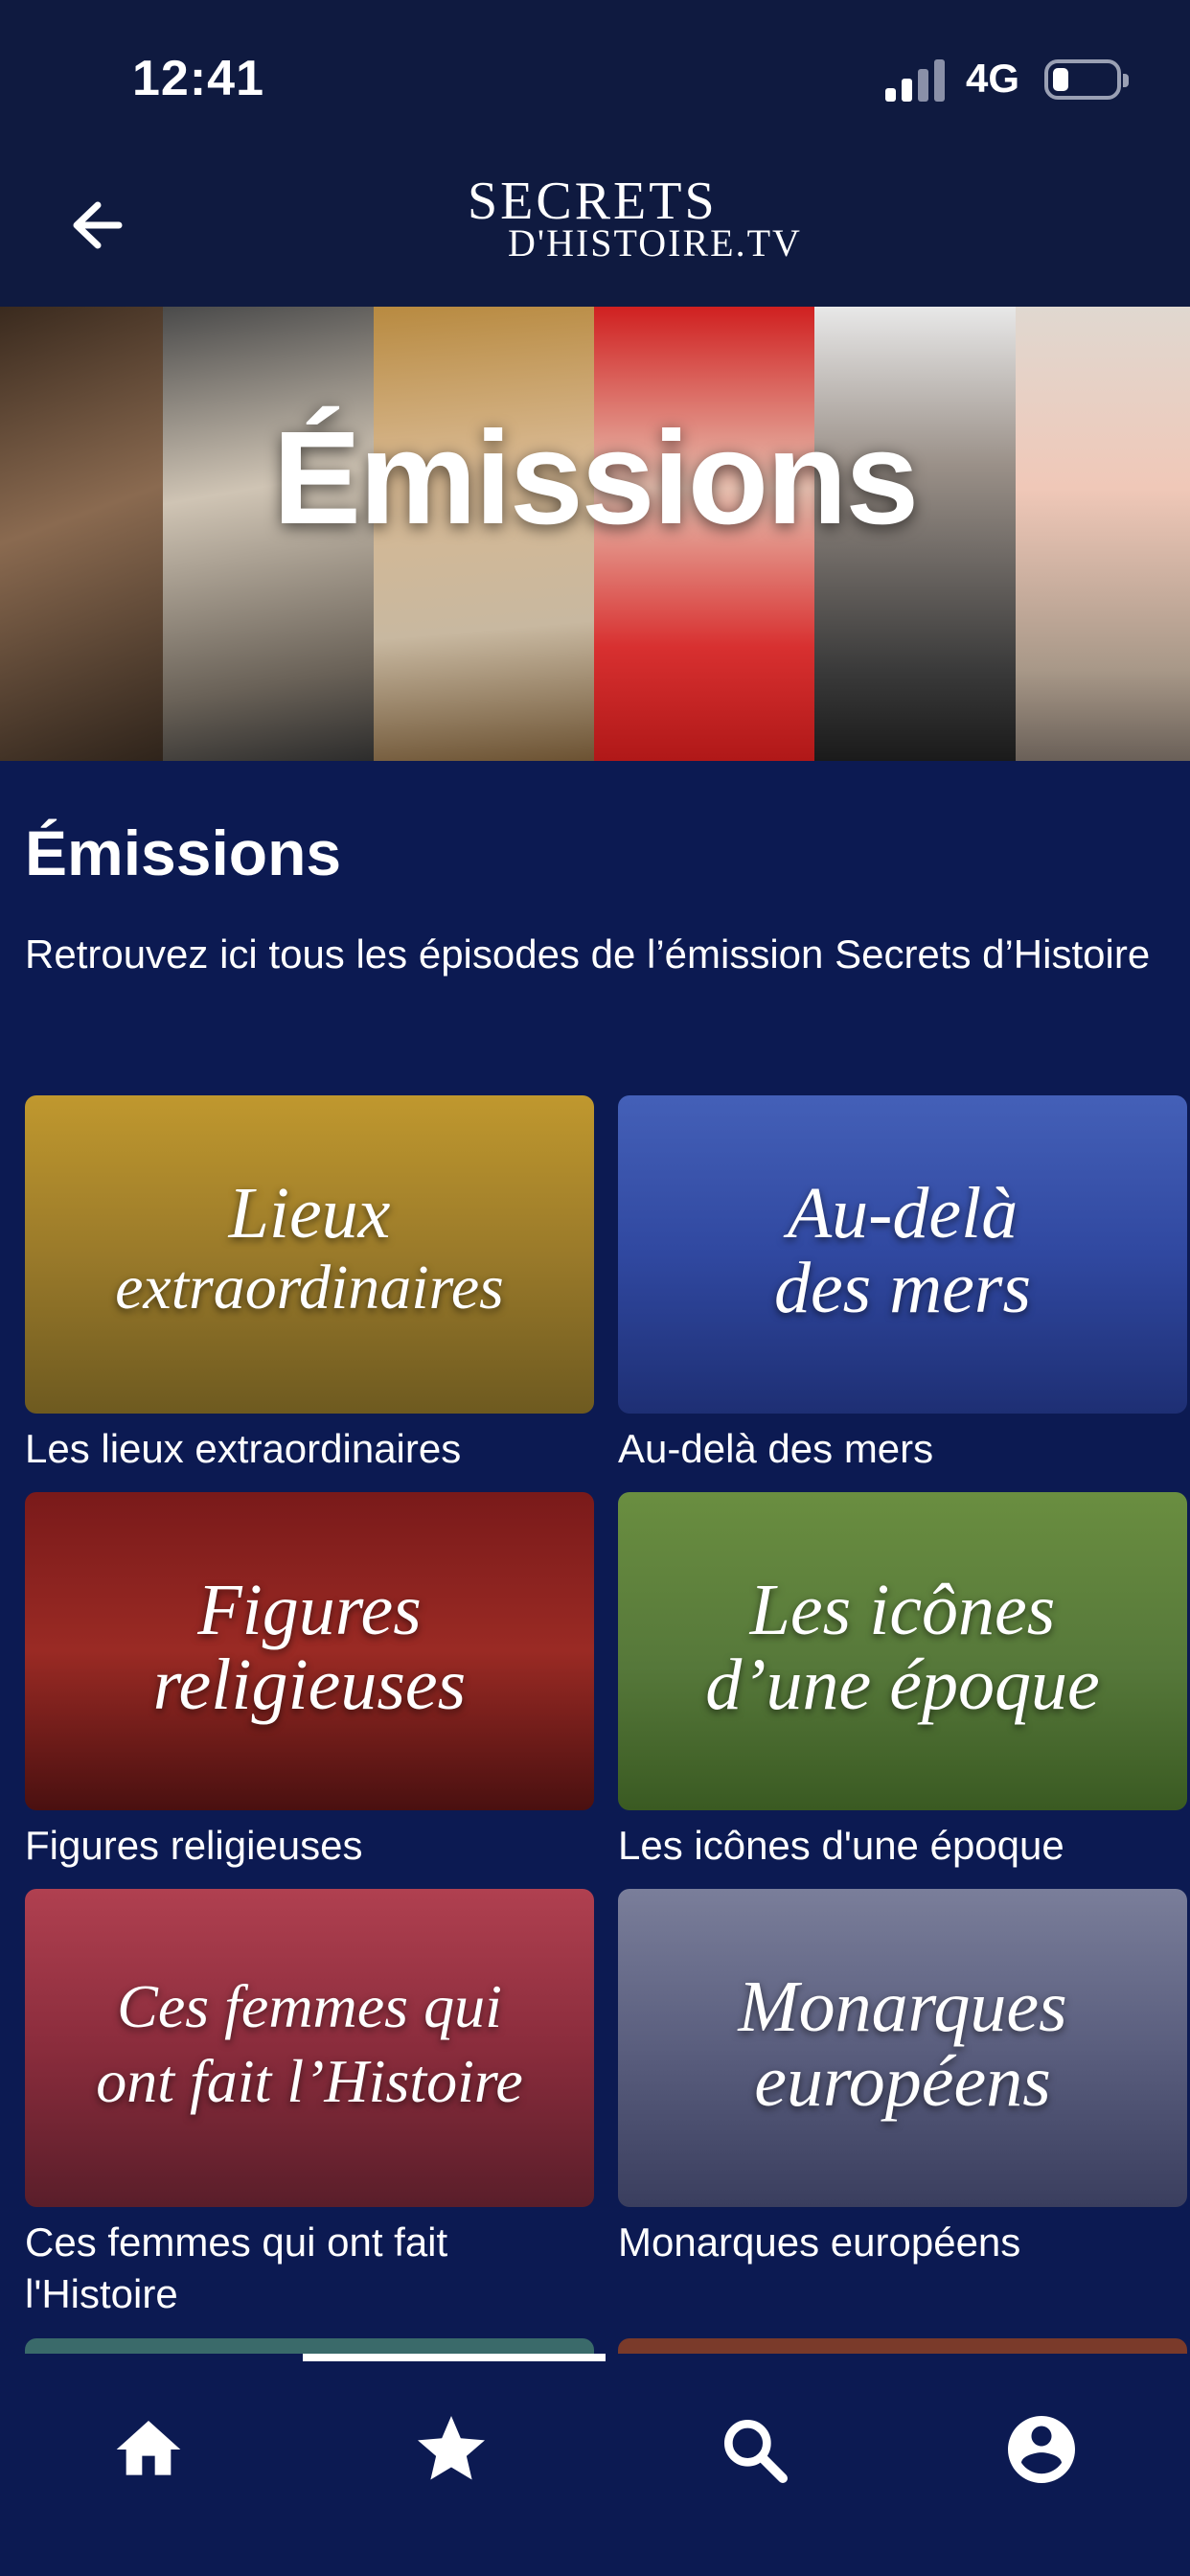 Image resolution: width=1190 pixels, height=2576 pixels. What do you see at coordinates (310, 1610) in the screenshot?
I see `thumbnail-title-line-1: Figures` at bounding box center [310, 1610].